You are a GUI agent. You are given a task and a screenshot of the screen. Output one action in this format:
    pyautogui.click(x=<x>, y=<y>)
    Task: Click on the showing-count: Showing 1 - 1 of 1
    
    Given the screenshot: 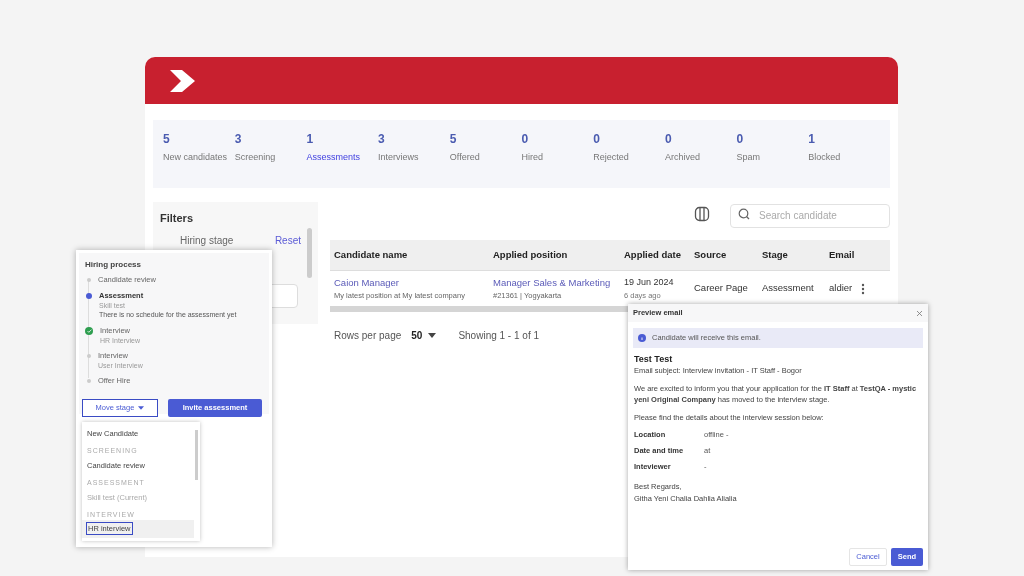 What is the action you would take?
    pyautogui.click(x=498, y=336)
    